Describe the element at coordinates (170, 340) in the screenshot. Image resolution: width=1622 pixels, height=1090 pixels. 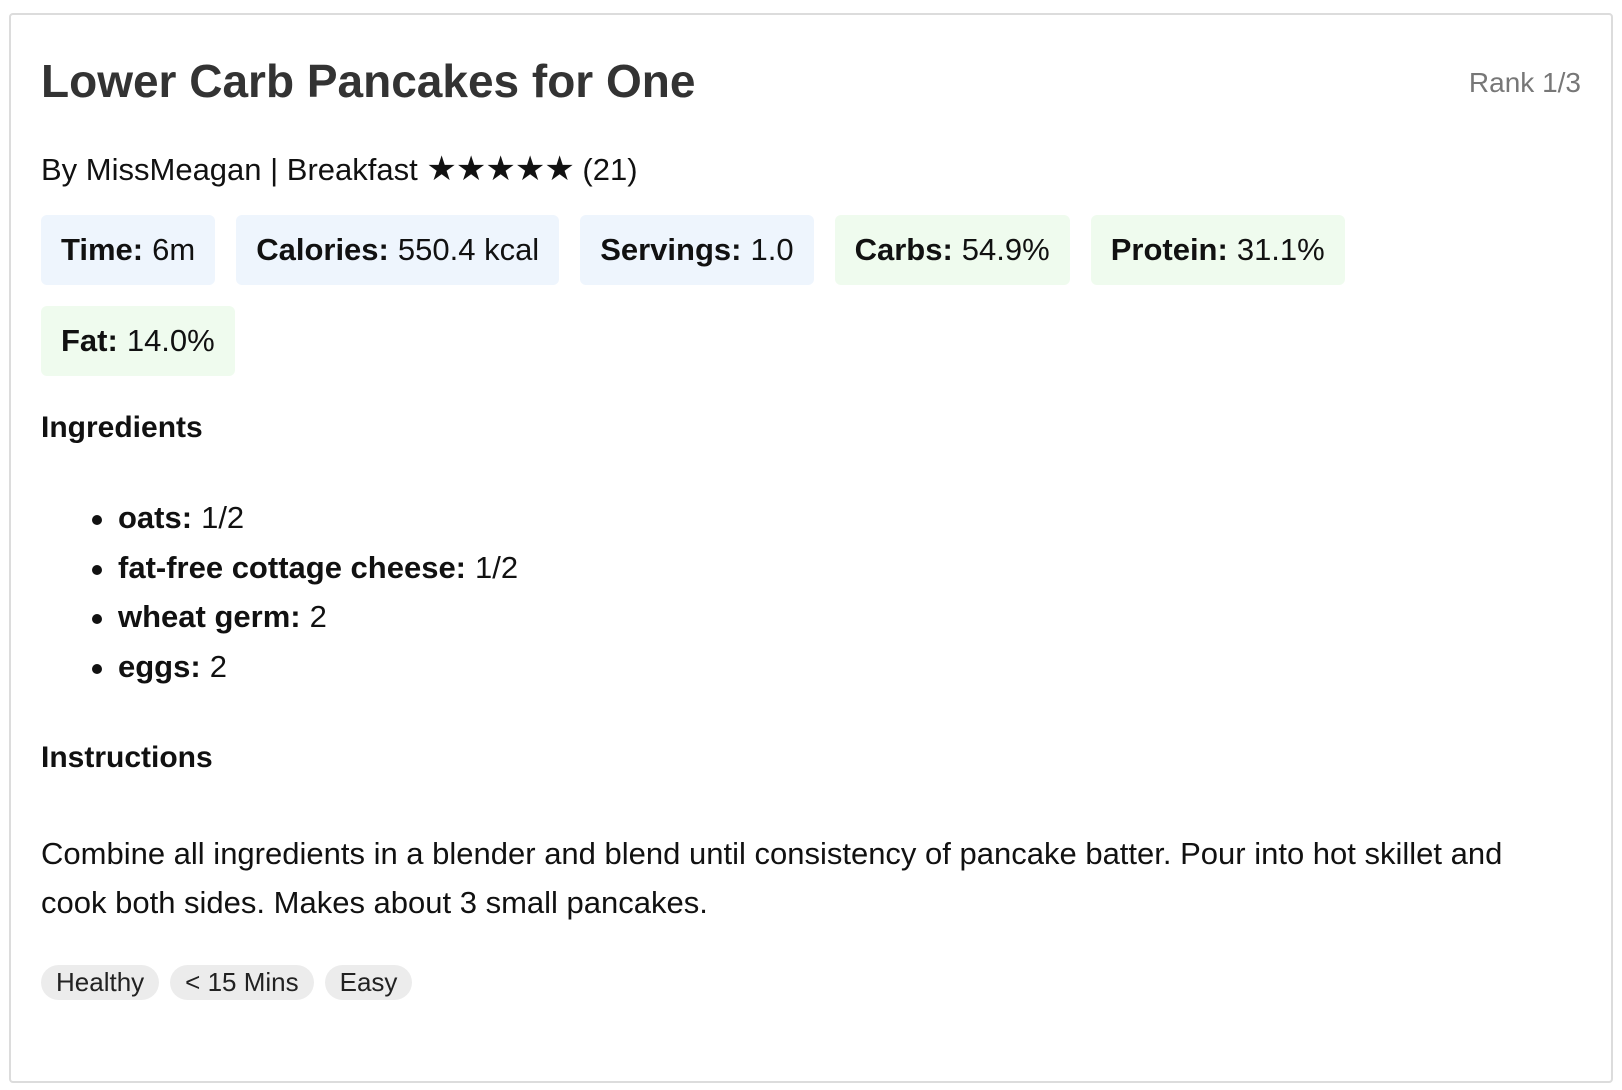
I see `stat-value: 14.0%` at that location.